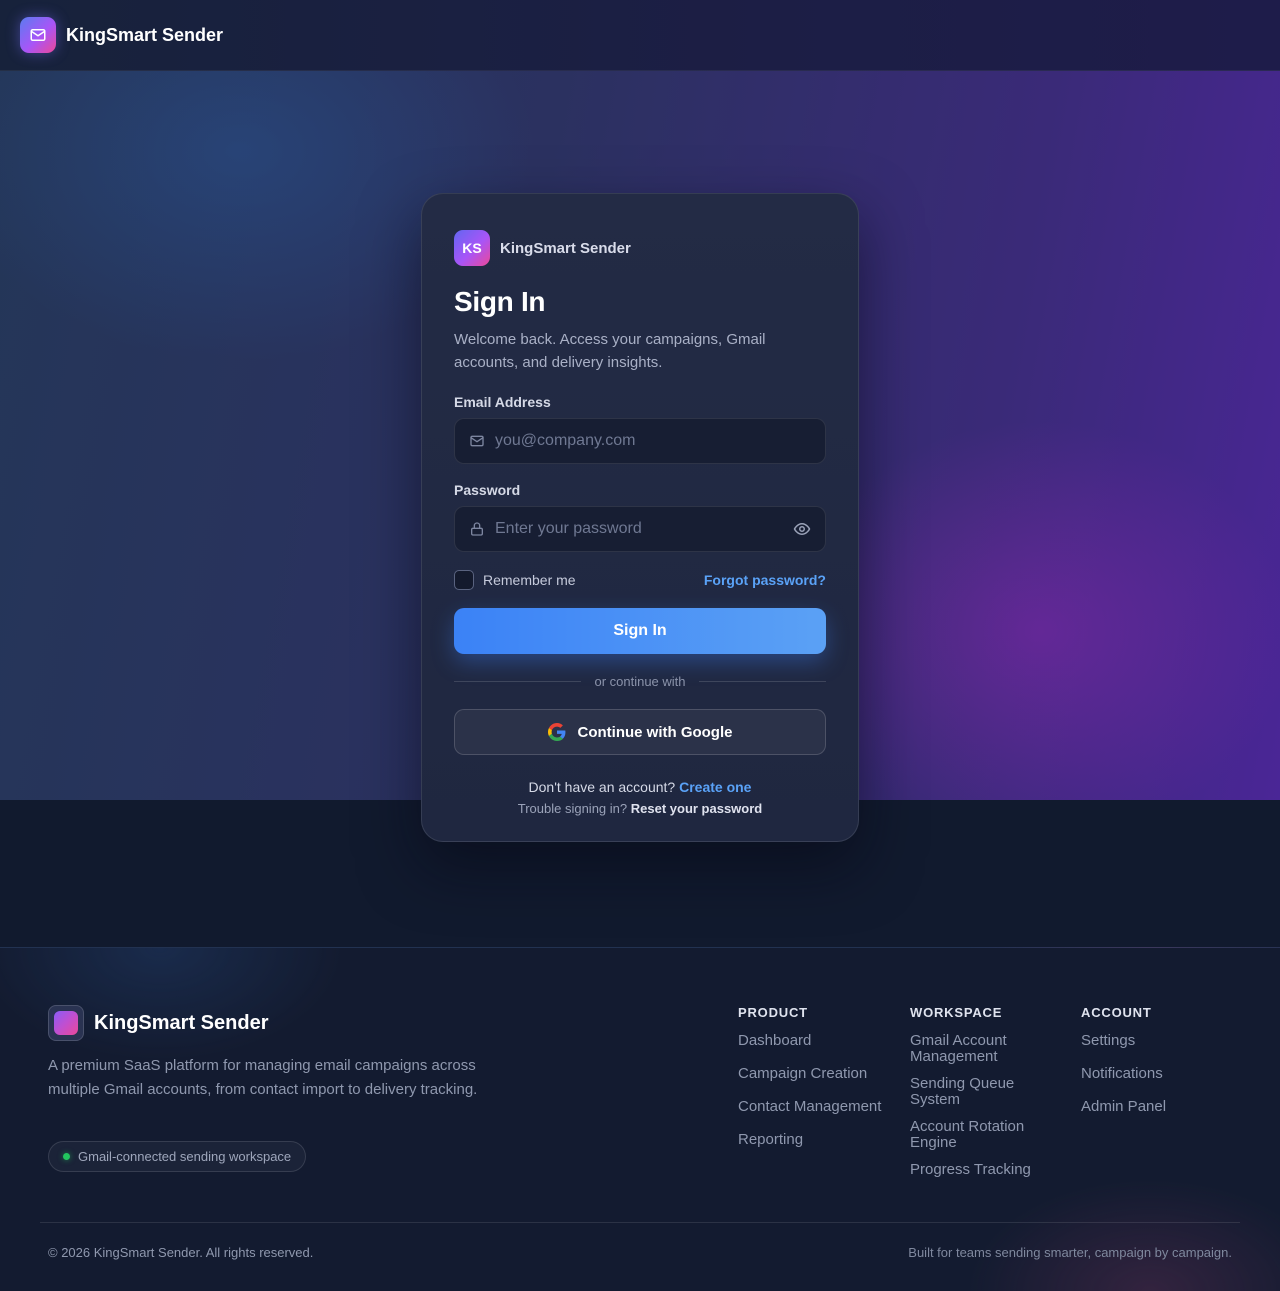 The image size is (1280, 1291). What do you see at coordinates (640, 35) in the screenshot?
I see `top-navbar: KingSmart Sender` at bounding box center [640, 35].